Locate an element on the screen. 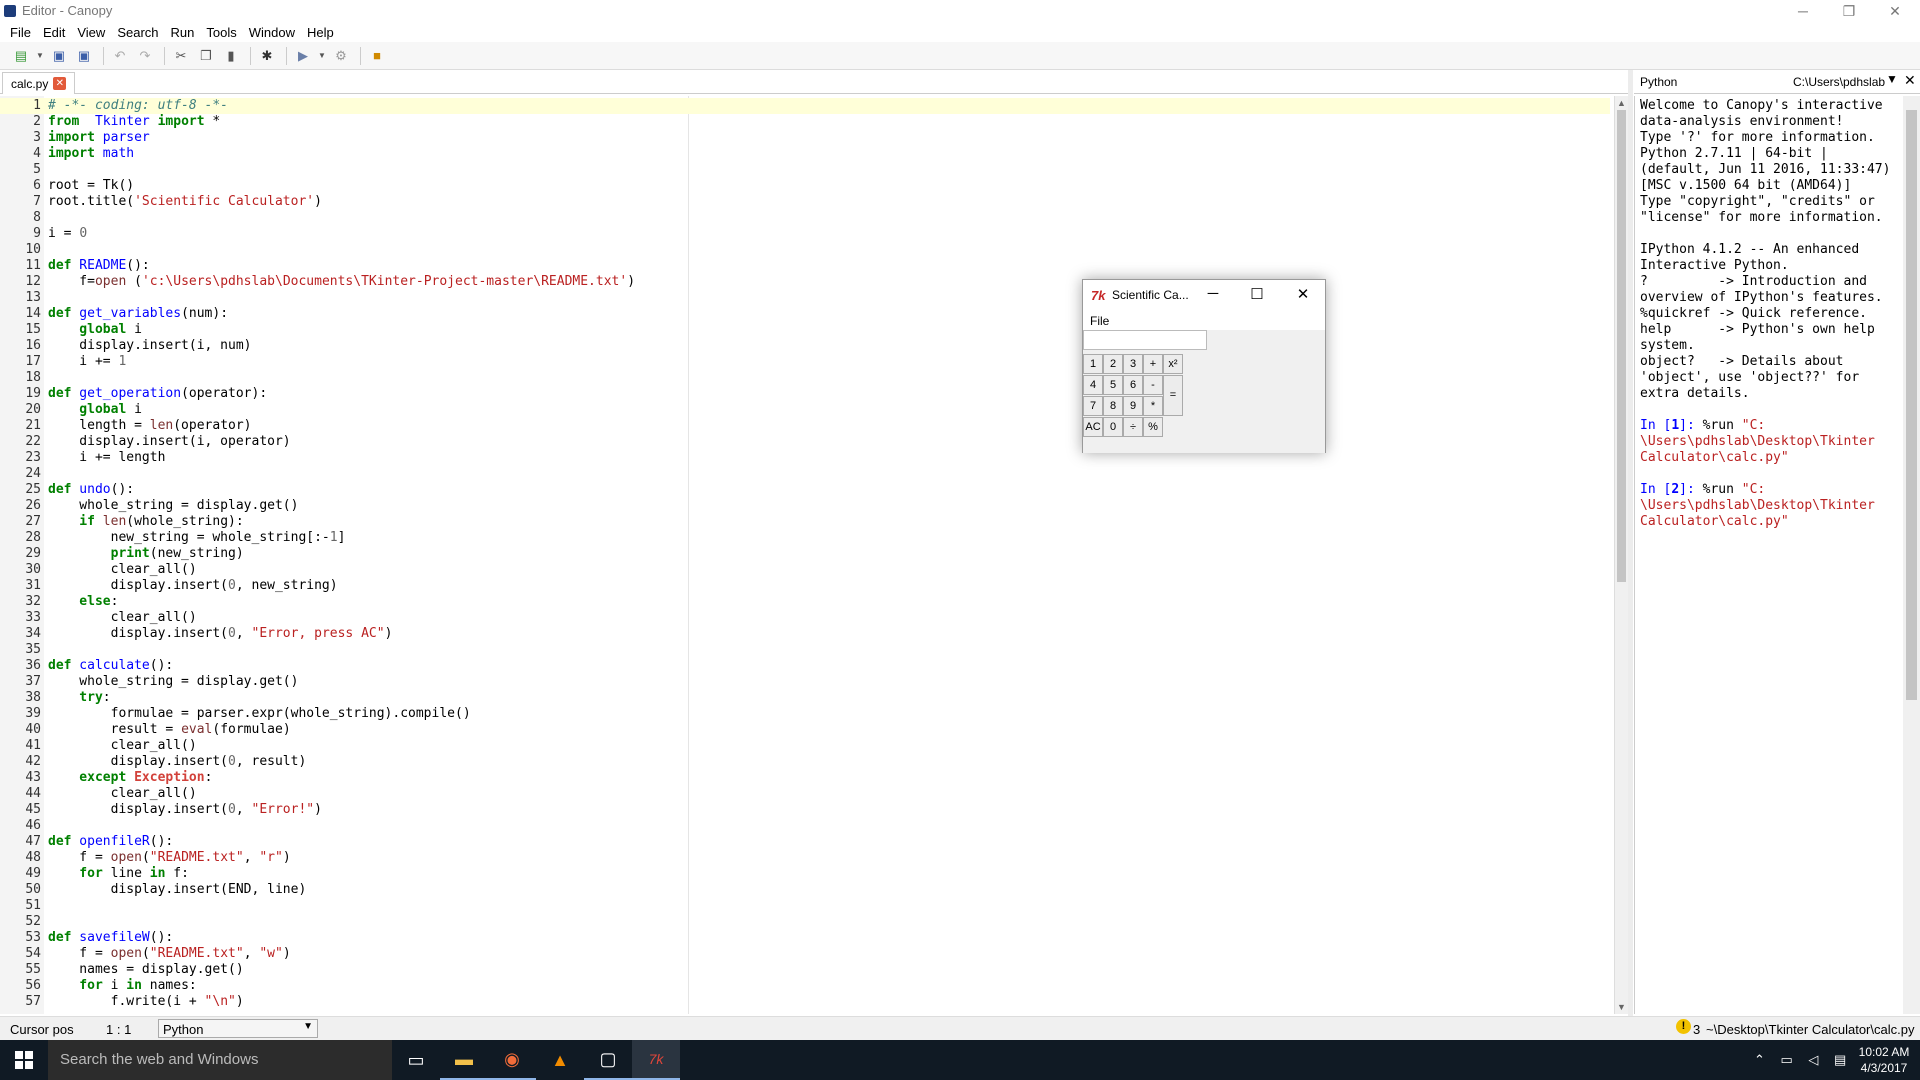 The height and width of the screenshot is (1080, 1920). paste-icon: ▮ is located at coordinates (231, 56).